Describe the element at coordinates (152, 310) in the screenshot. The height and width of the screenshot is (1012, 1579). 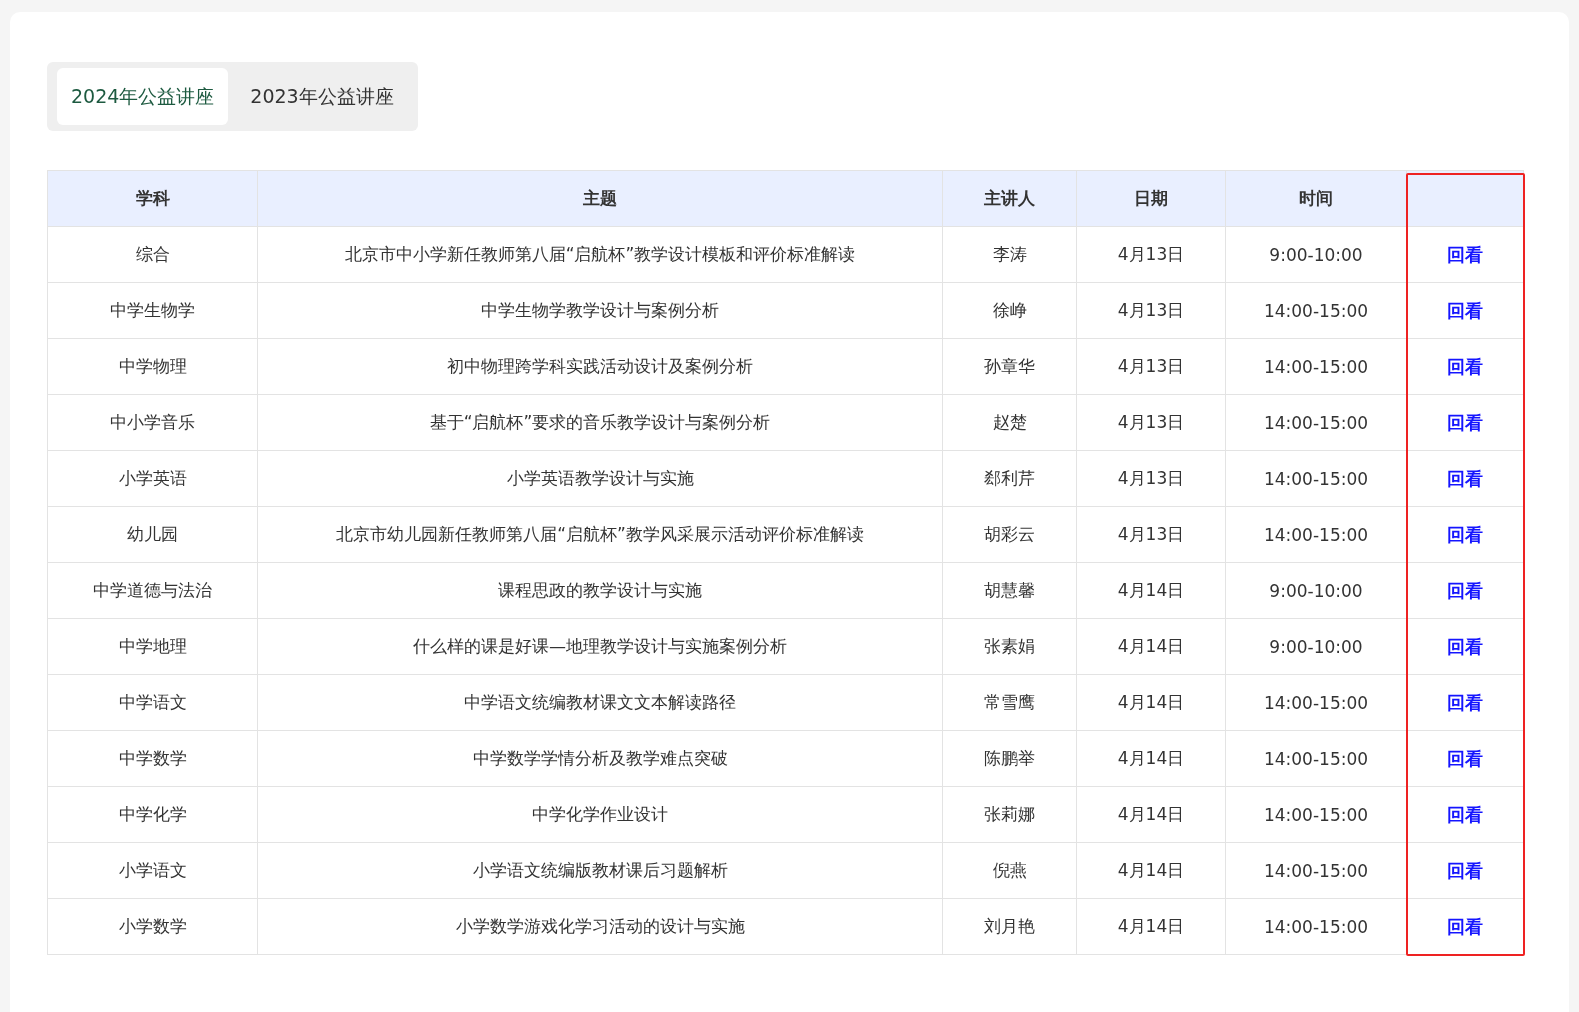
I see `table-cell: 中学生物学` at that location.